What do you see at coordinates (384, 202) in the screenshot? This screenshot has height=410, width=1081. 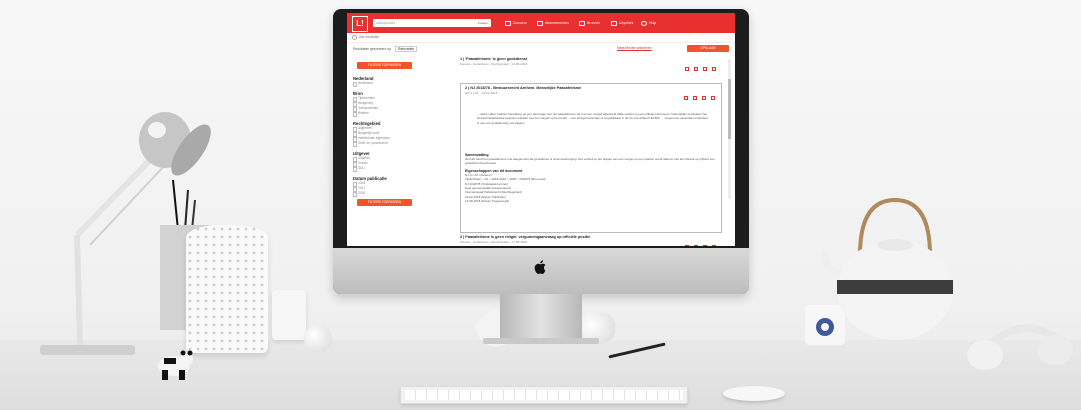 I see `apply-filters-button-bottom: FILTERS TOEPASSEN` at bounding box center [384, 202].